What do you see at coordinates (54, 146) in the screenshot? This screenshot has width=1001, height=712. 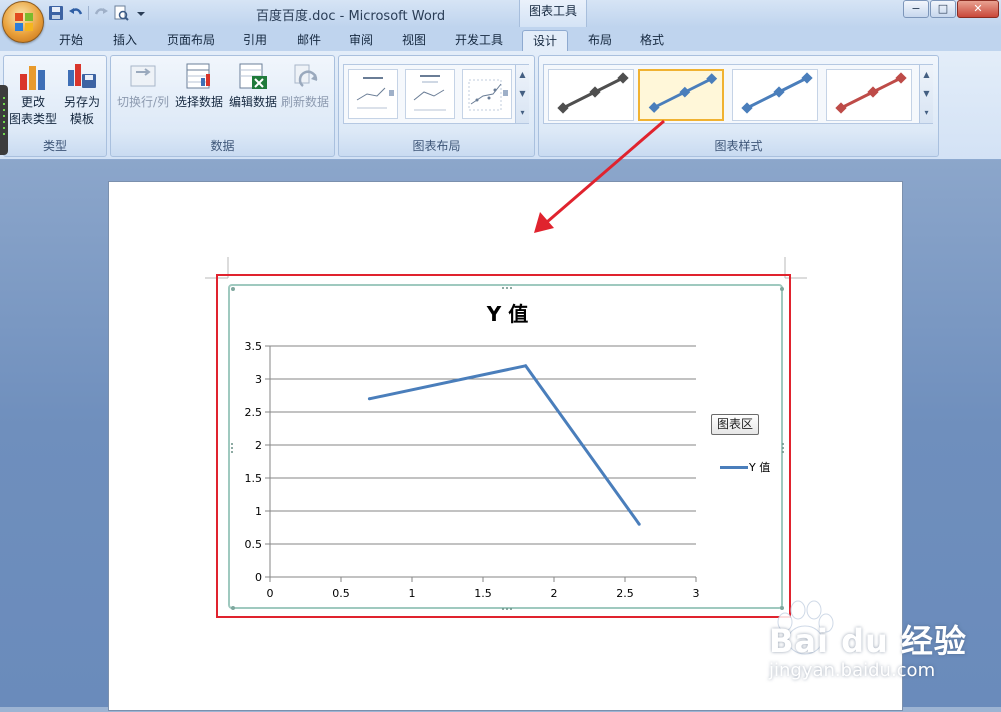 I see `group-type-label: 类型` at bounding box center [54, 146].